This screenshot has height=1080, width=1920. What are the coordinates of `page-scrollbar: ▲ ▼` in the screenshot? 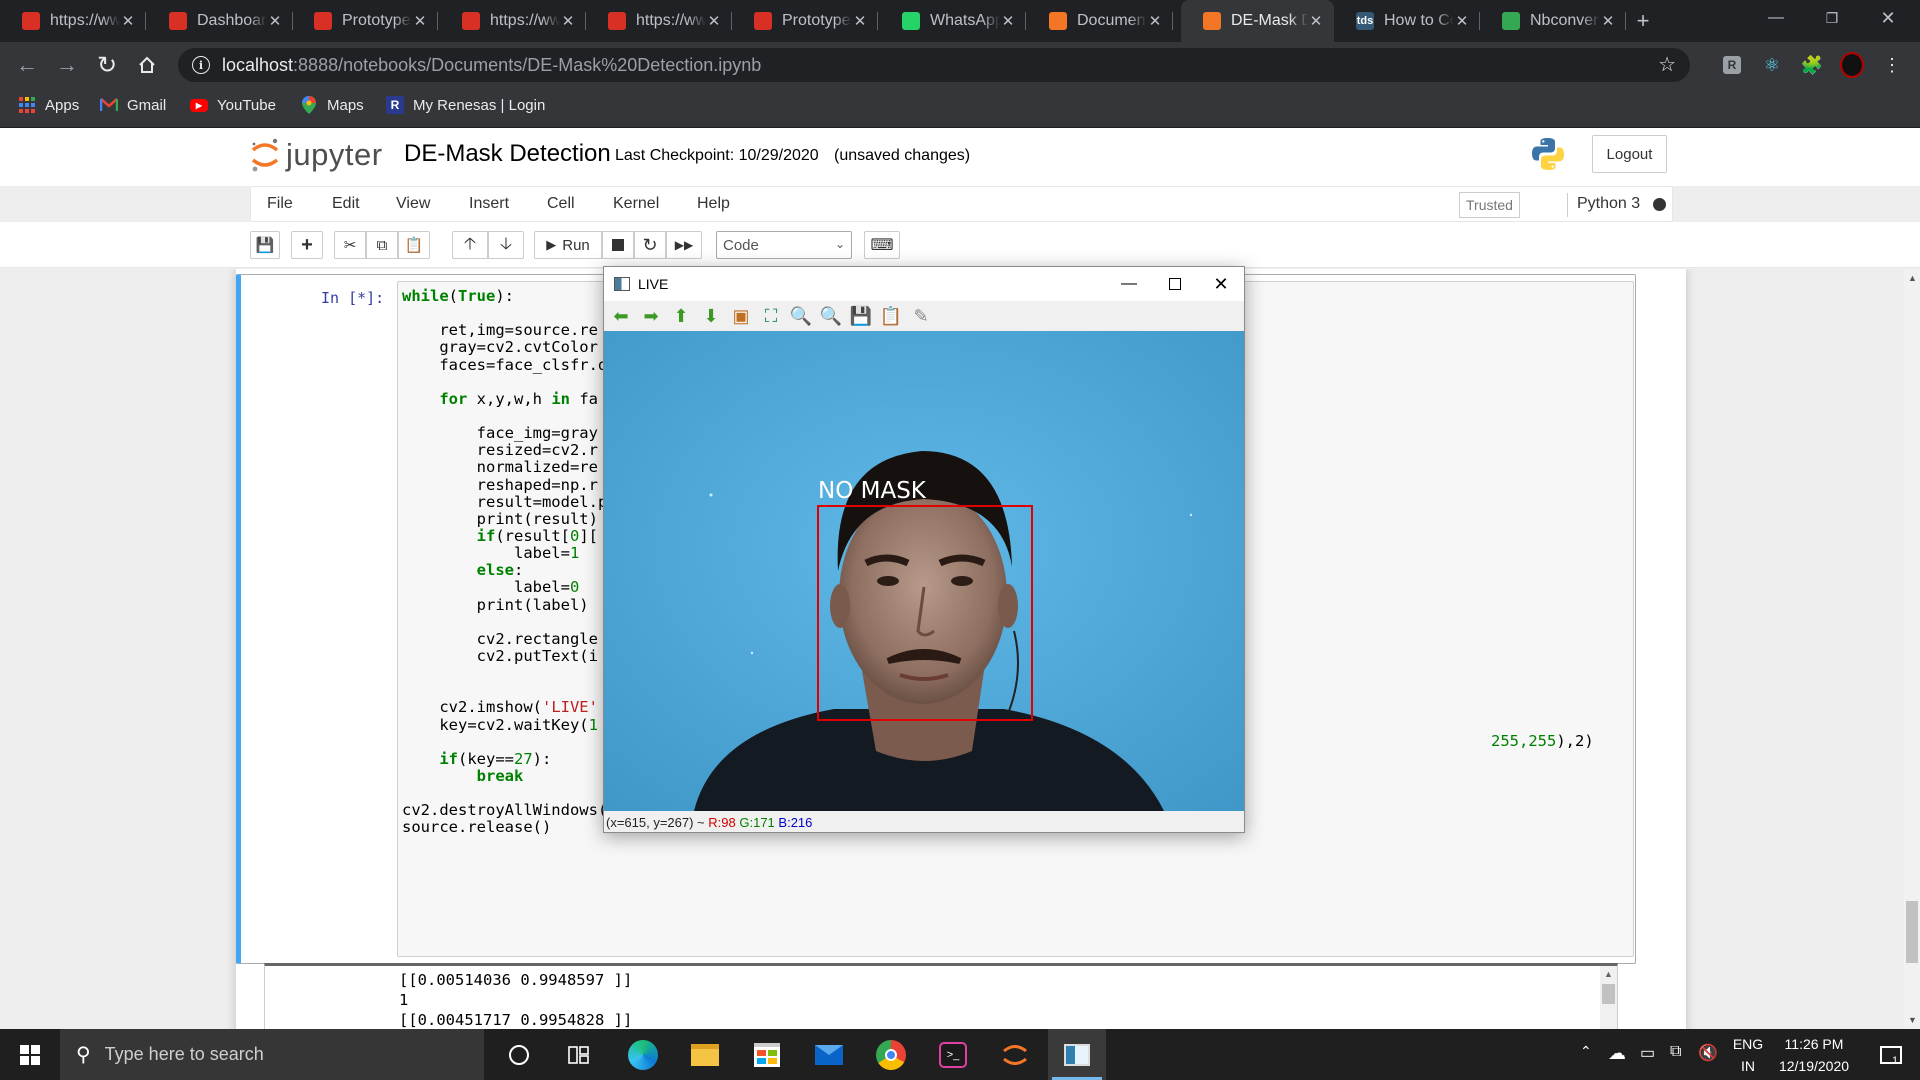 It's located at (1912, 649).